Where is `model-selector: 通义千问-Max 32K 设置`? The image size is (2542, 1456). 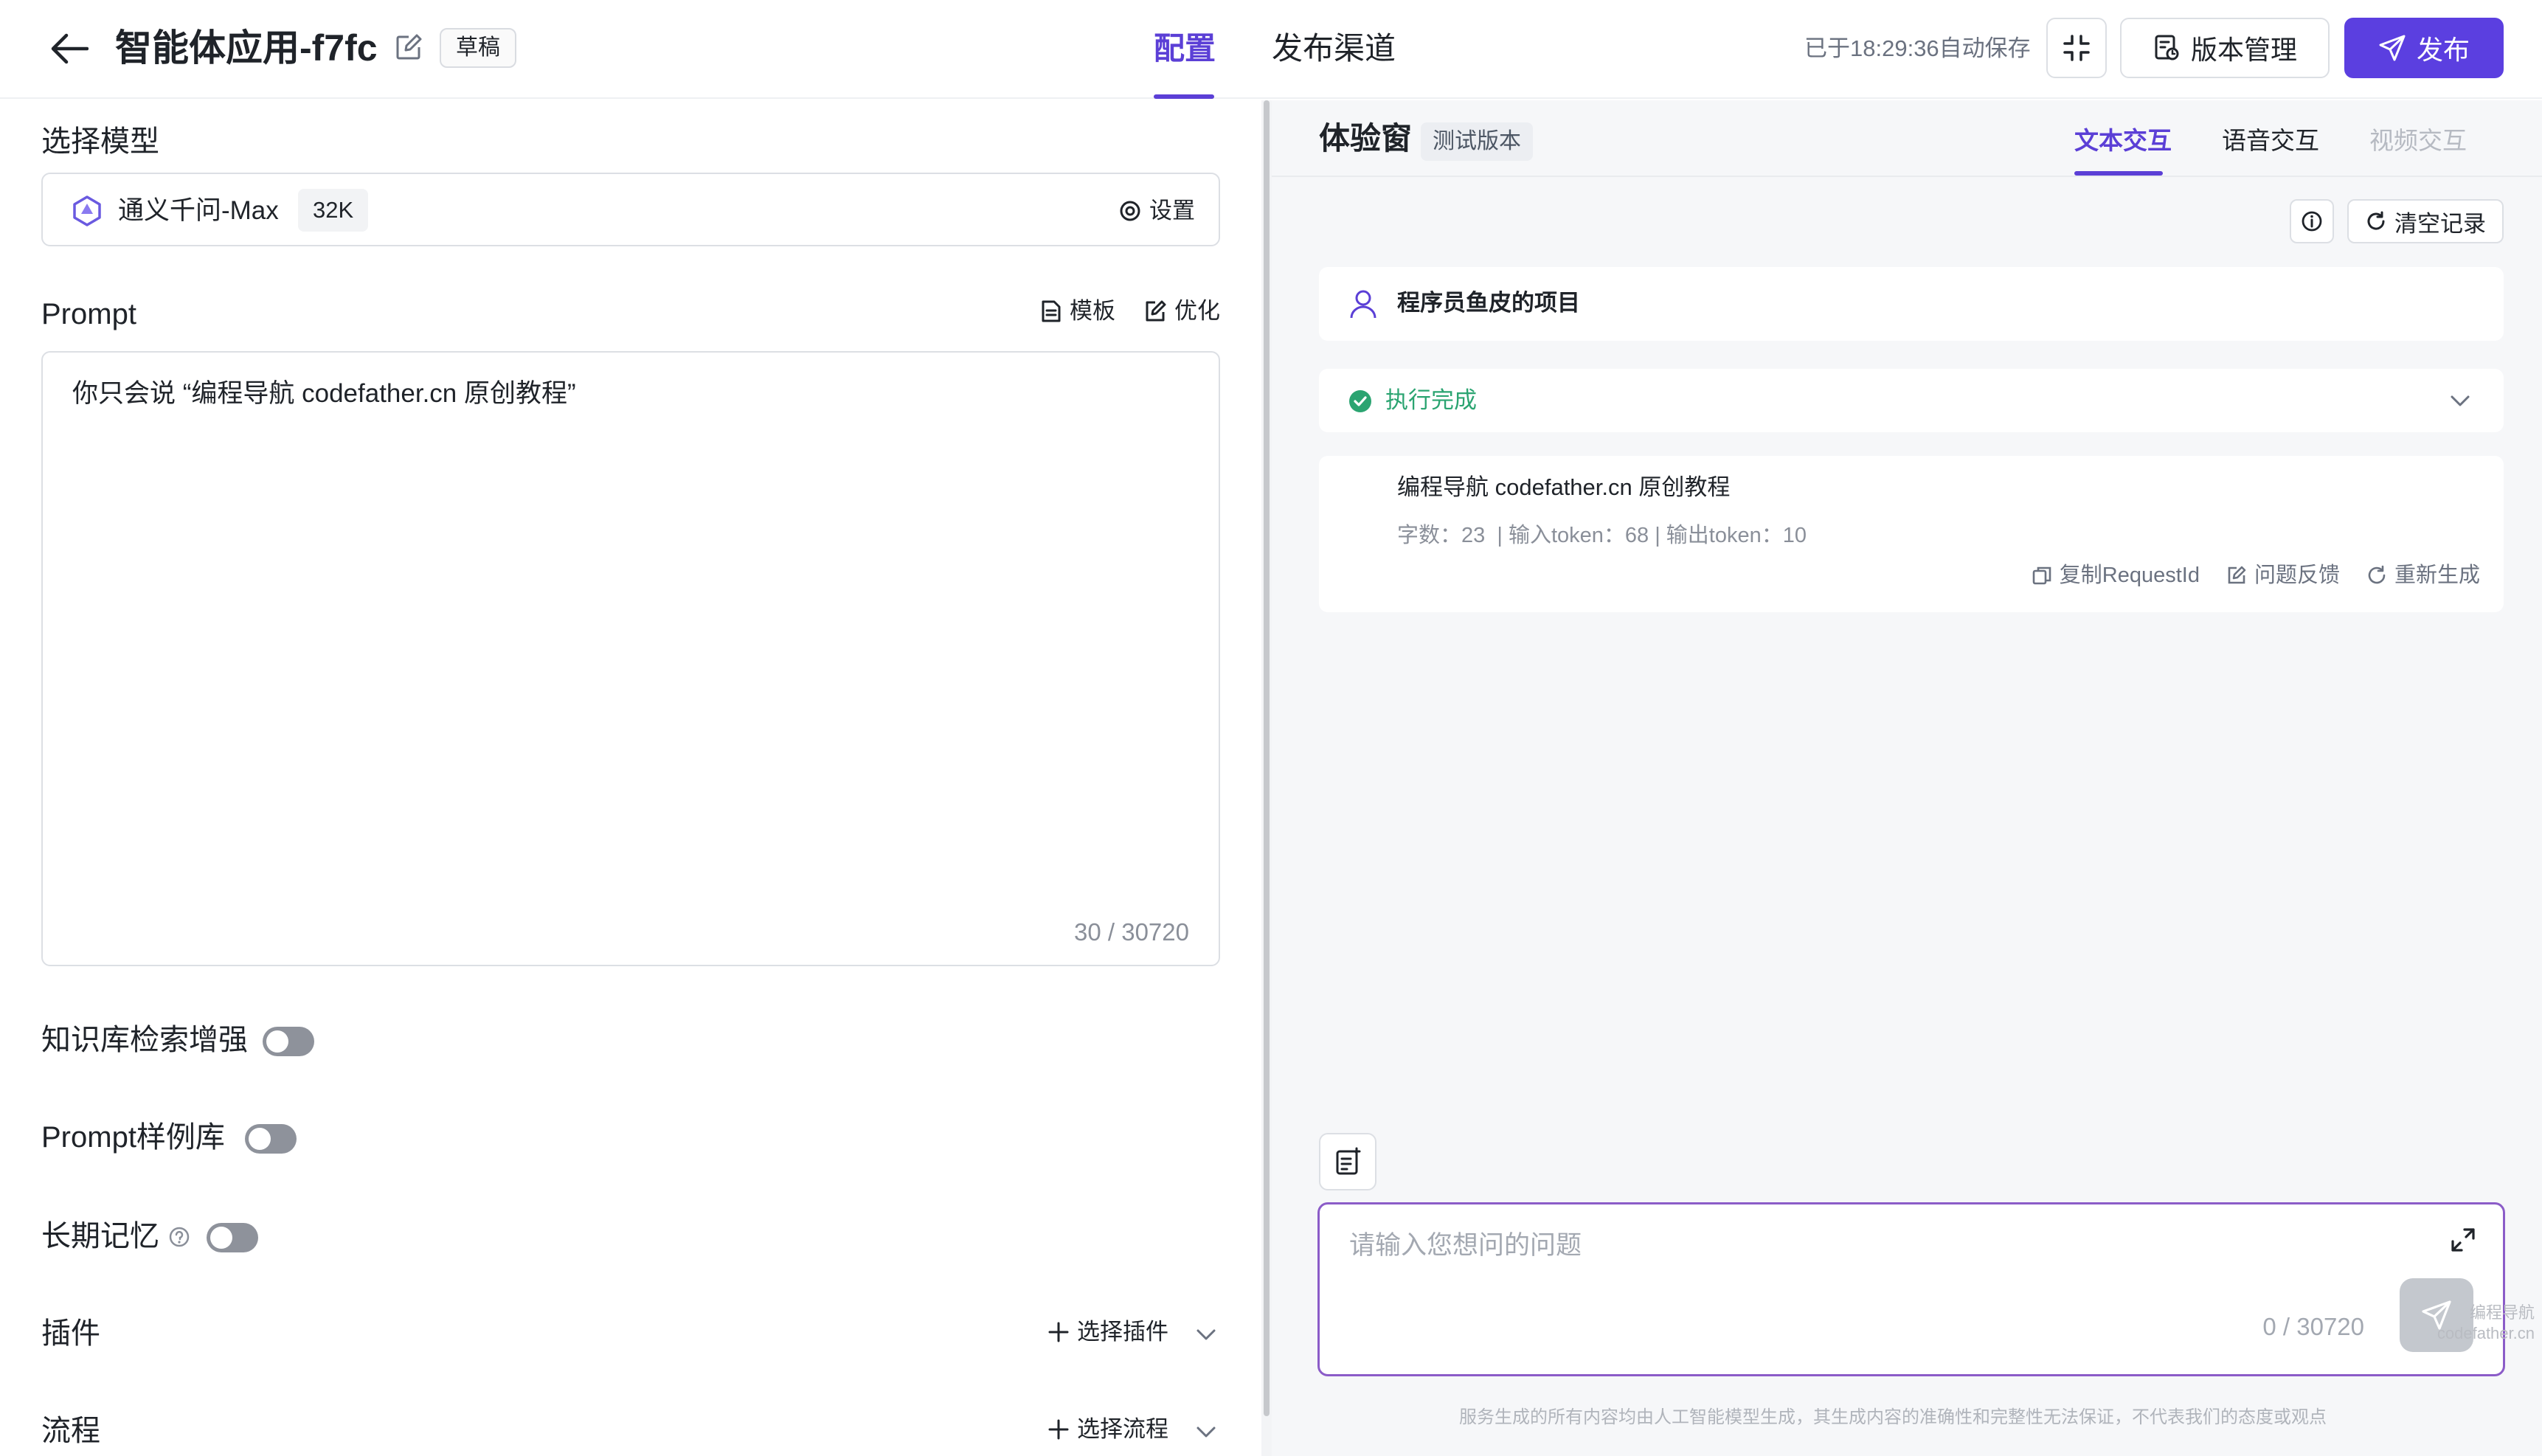
model-selector: 通义千问-Max 32K 设置 is located at coordinates (630, 209).